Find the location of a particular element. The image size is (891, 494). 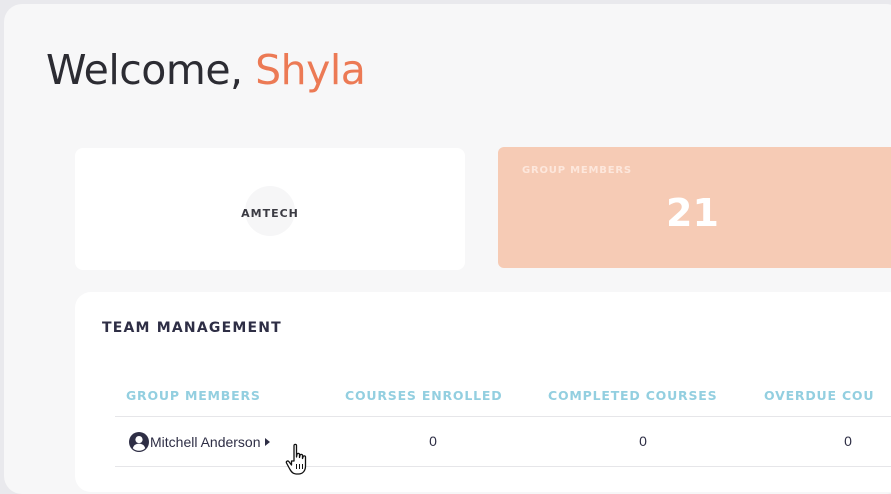

welcome-prefix: Welcome, is located at coordinates (151, 70).